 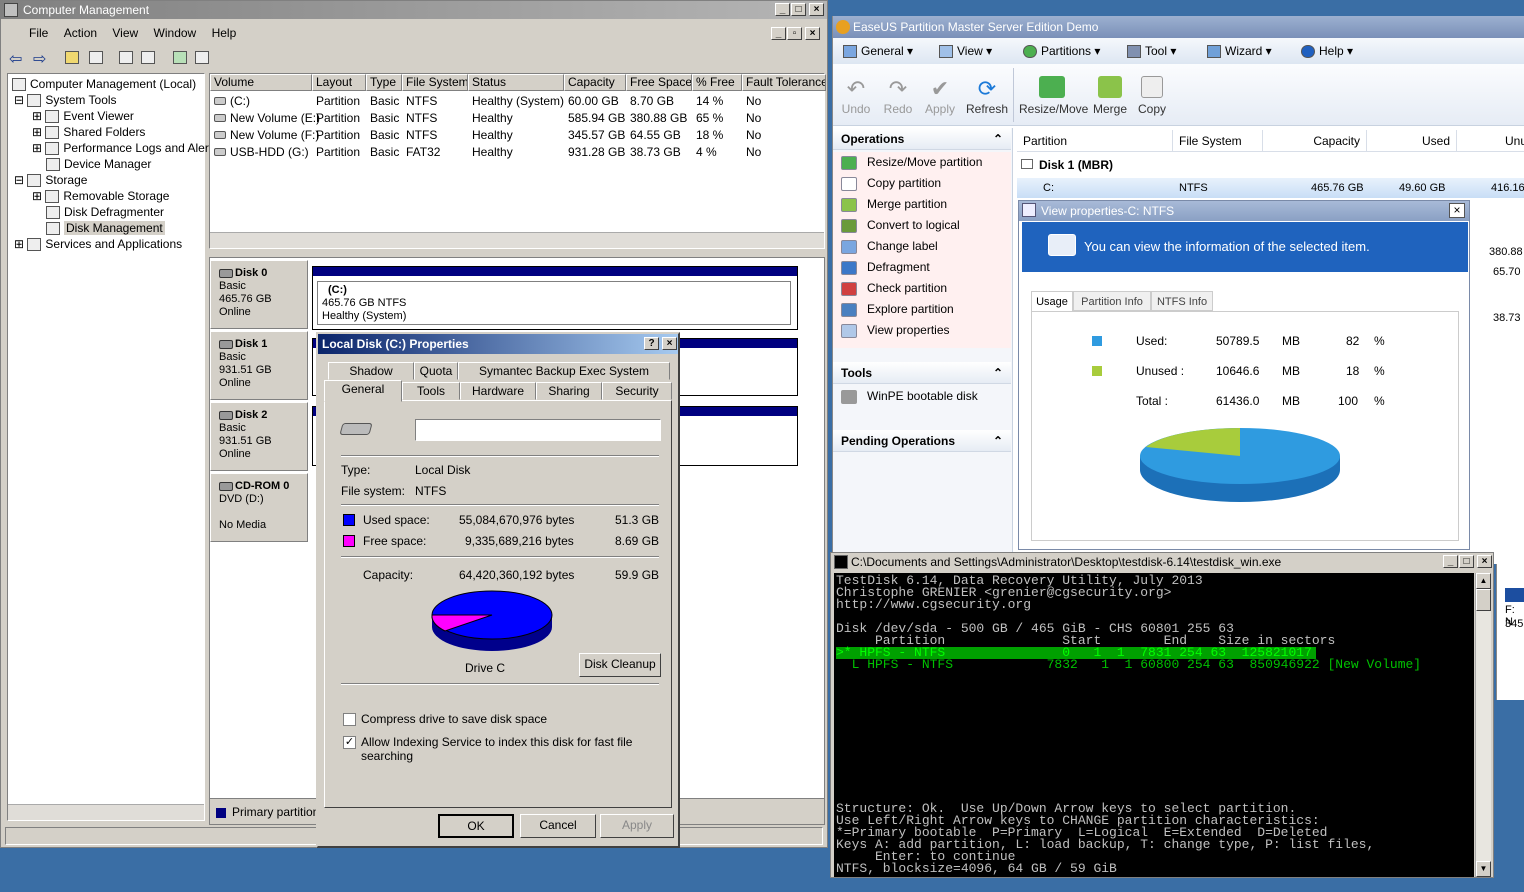 What do you see at coordinates (175, 33) in the screenshot?
I see `menu-window: Window` at bounding box center [175, 33].